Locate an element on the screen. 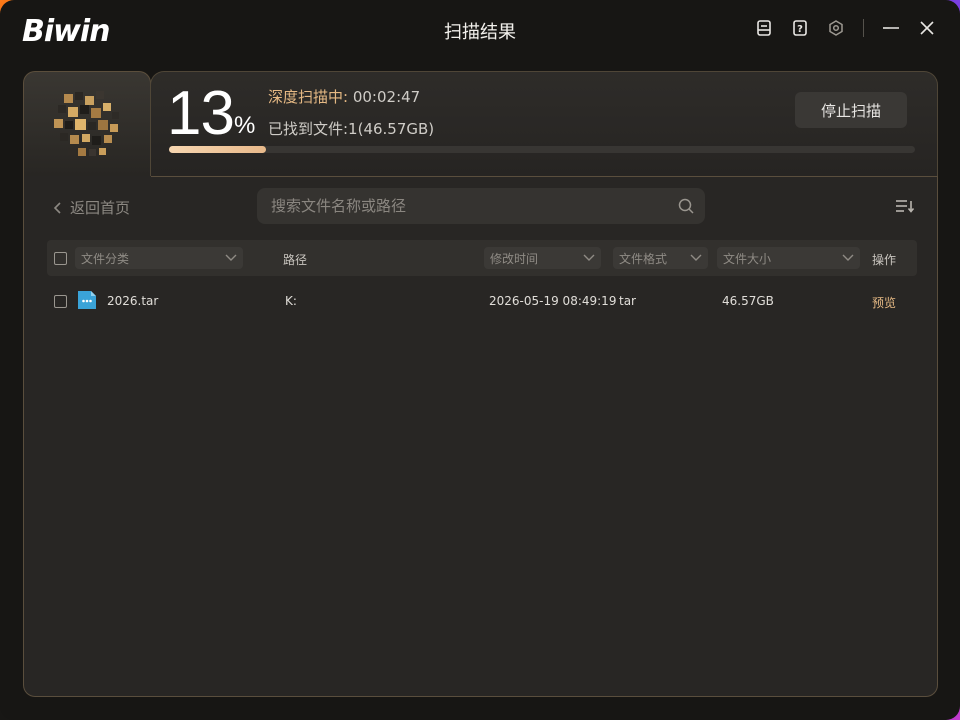  back-home-label: 返回首页 is located at coordinates (100, 208).